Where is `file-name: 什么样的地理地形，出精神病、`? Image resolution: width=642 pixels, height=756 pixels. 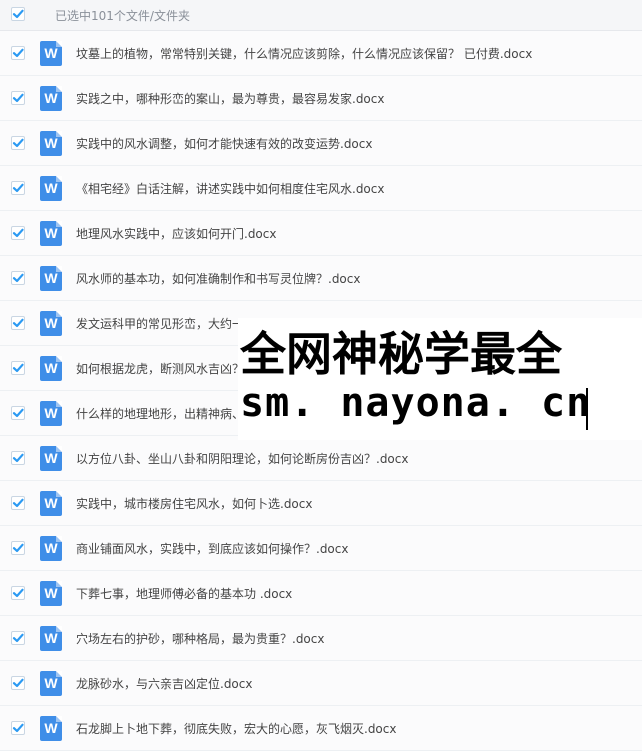 file-name: 什么样的地理地形，出精神病、 is located at coordinates (160, 413).